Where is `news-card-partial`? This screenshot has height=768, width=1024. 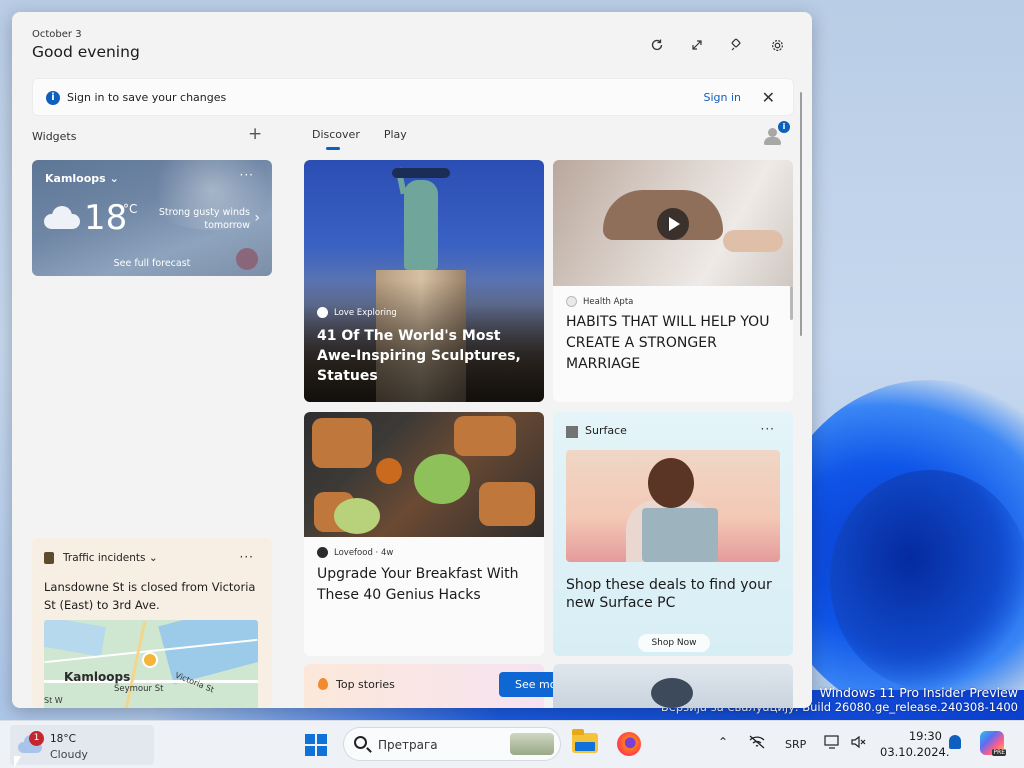 news-card-partial is located at coordinates (673, 686).